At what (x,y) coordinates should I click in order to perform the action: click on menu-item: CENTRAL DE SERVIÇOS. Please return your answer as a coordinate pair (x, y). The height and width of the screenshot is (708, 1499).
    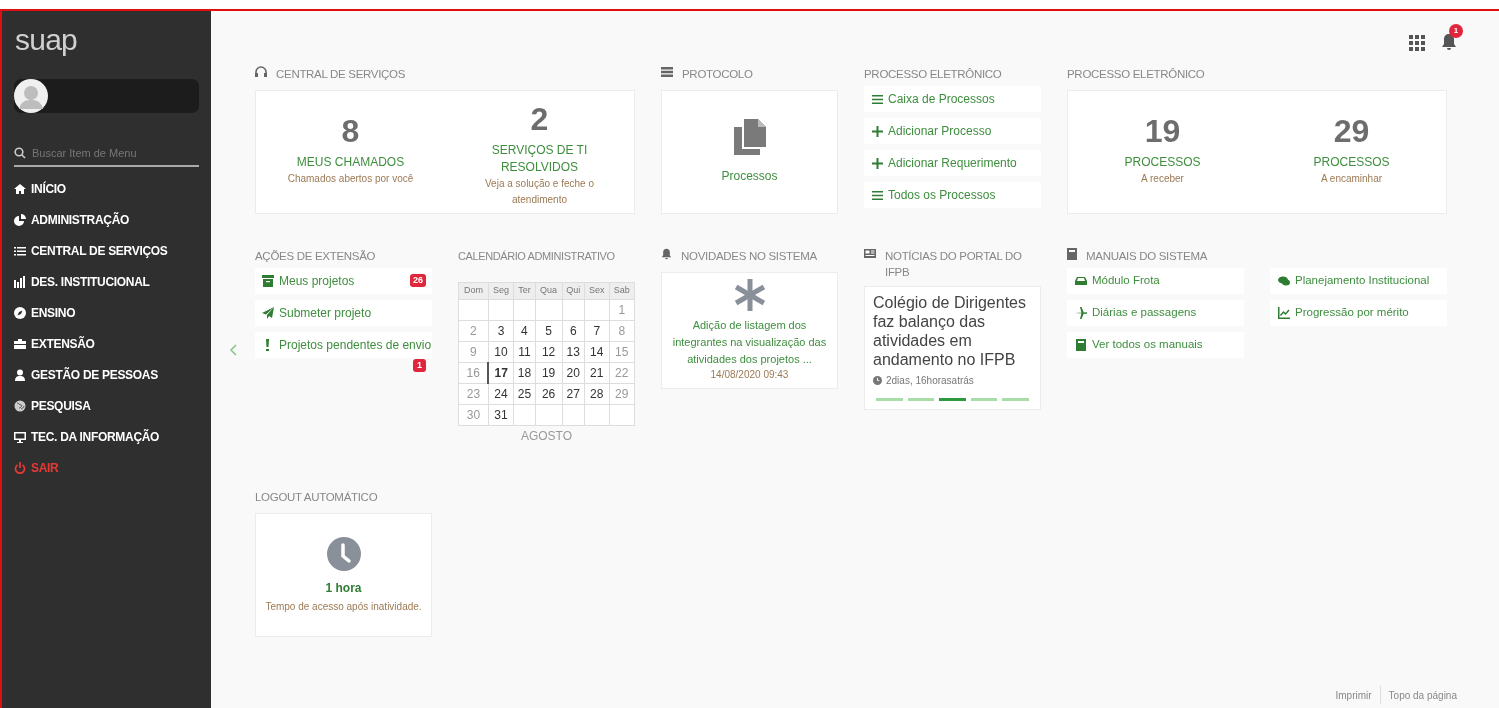
    Looking at the image, I should click on (106, 251).